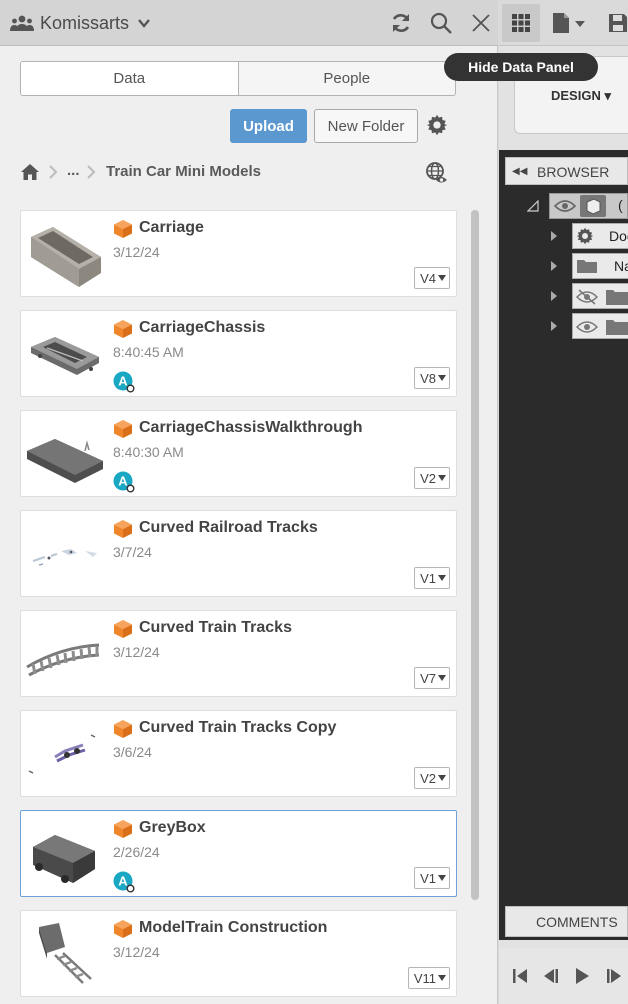  I want to click on version-dropdown: V11, so click(428, 978).